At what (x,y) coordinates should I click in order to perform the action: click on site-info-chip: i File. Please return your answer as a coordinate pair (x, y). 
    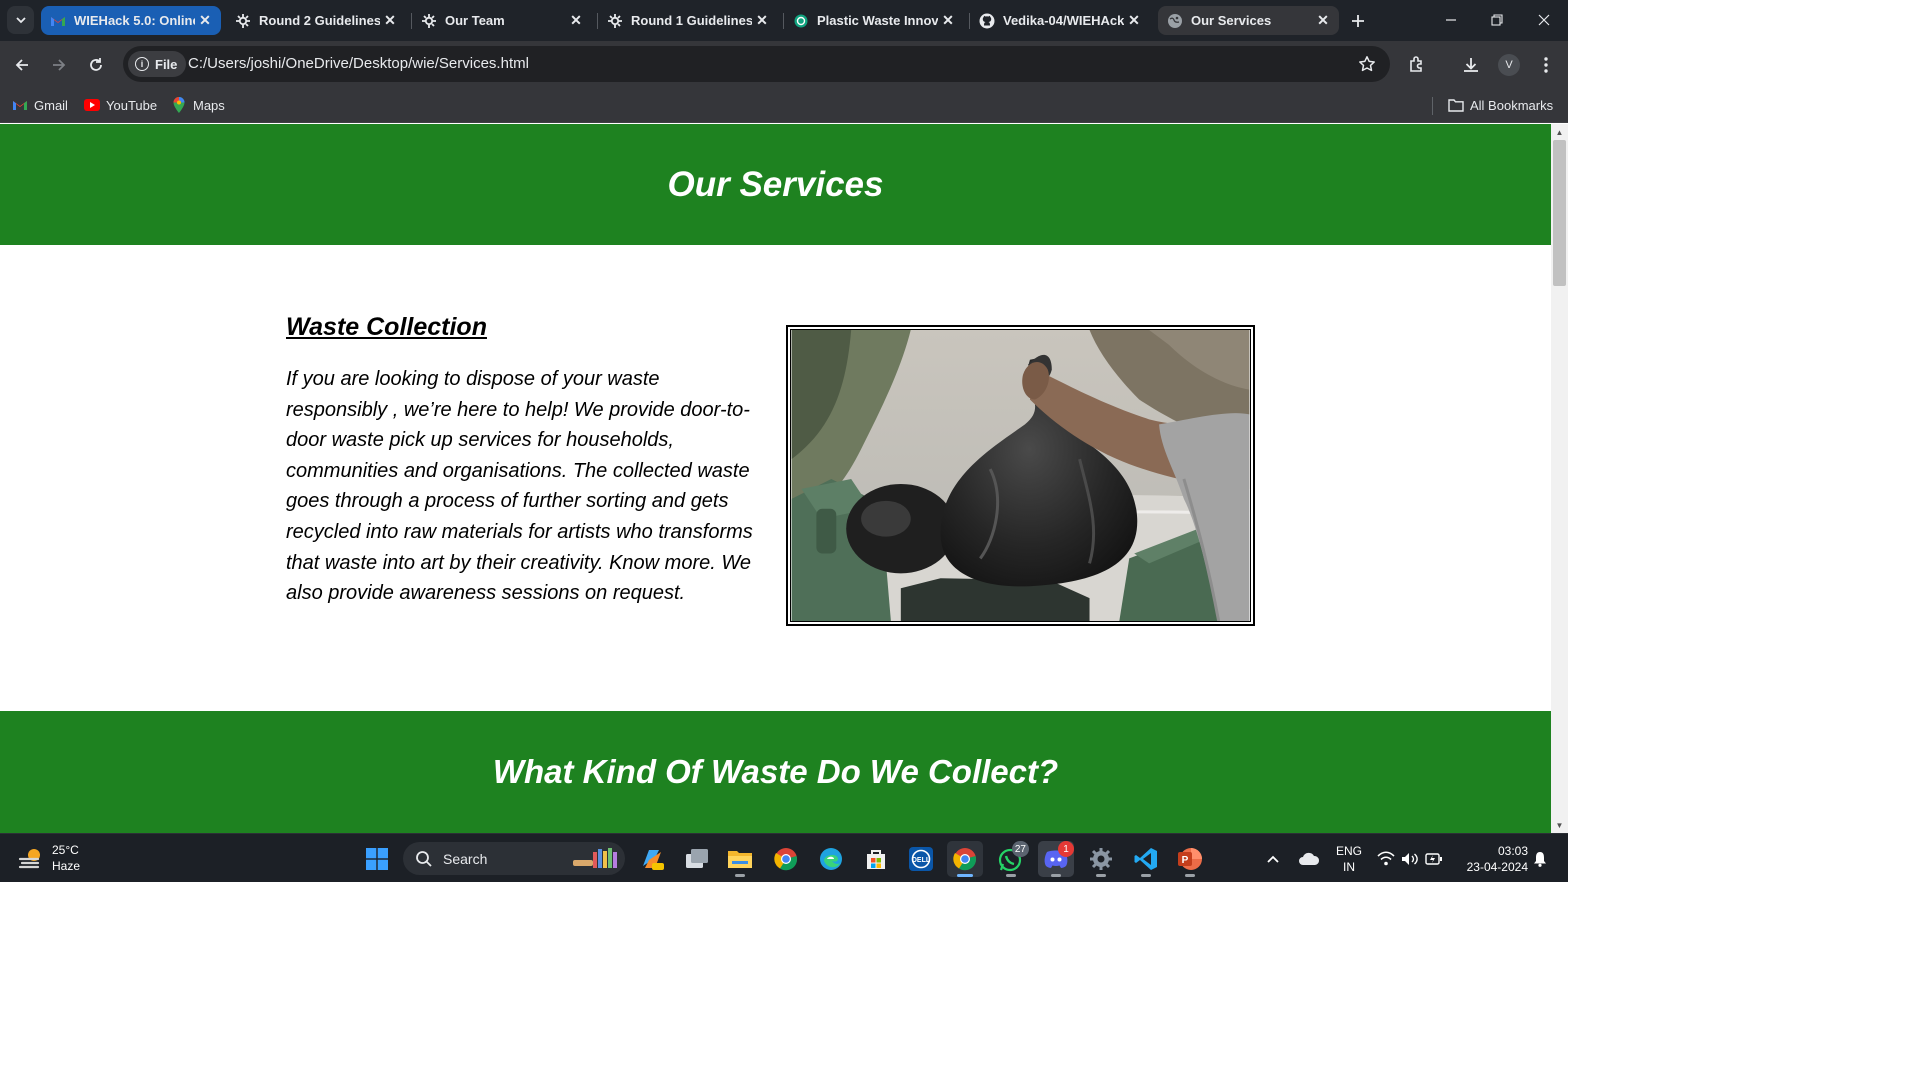
    Looking at the image, I should click on (157, 64).